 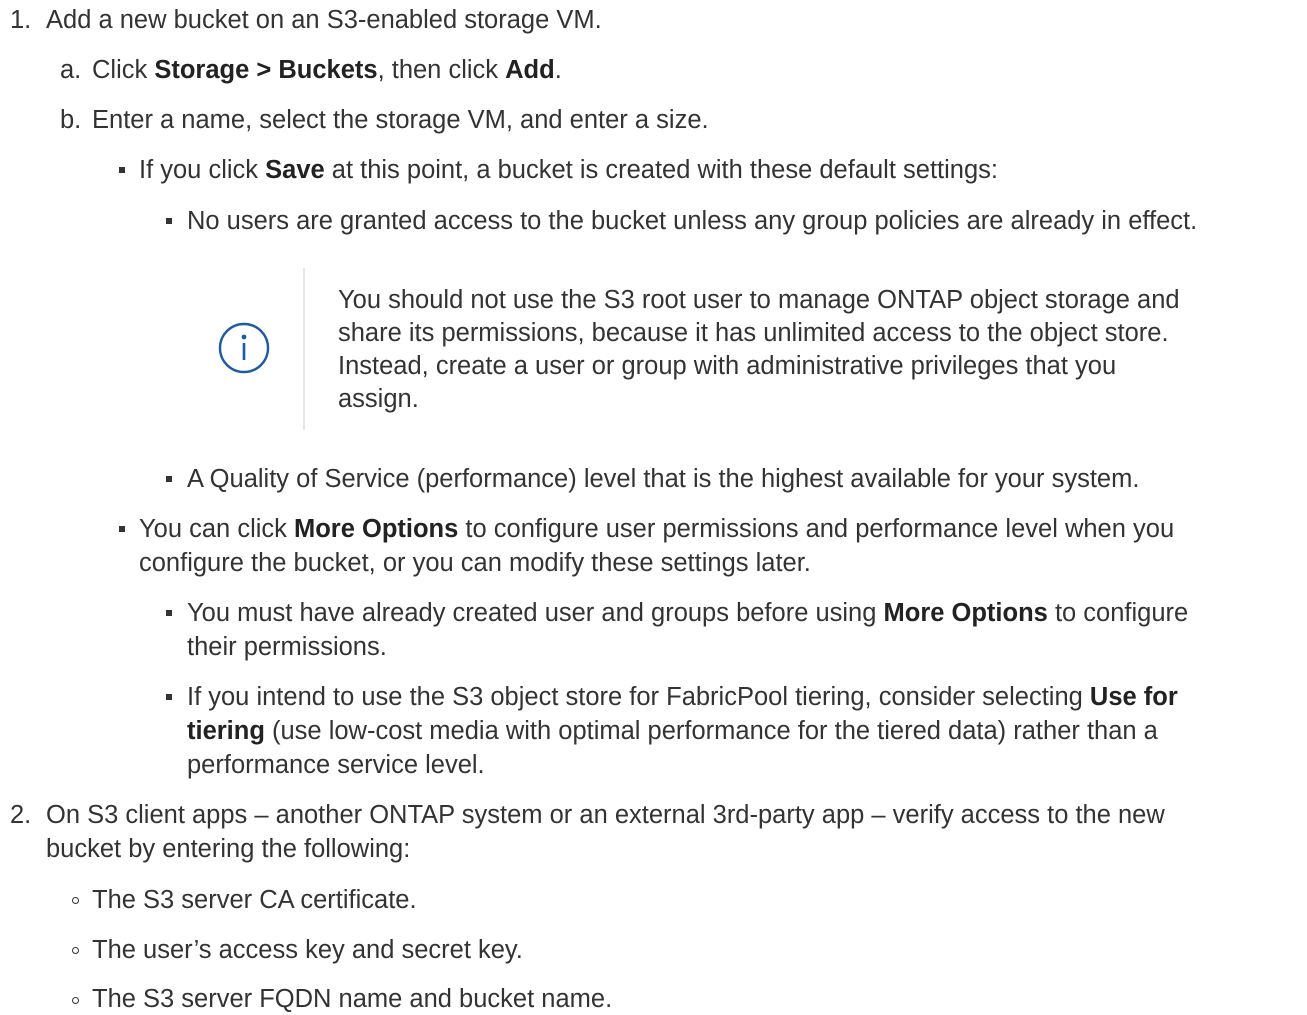 I want to click on fabricpool-line-3: performance service level., so click(x=336, y=765).